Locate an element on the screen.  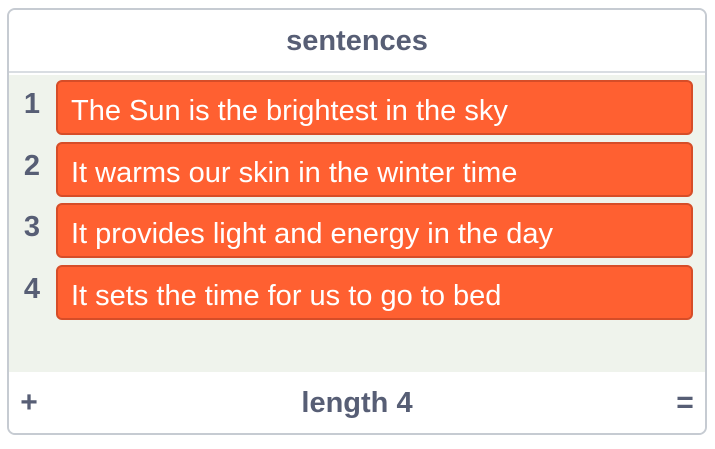
row-index: 1 is located at coordinates (32, 104).